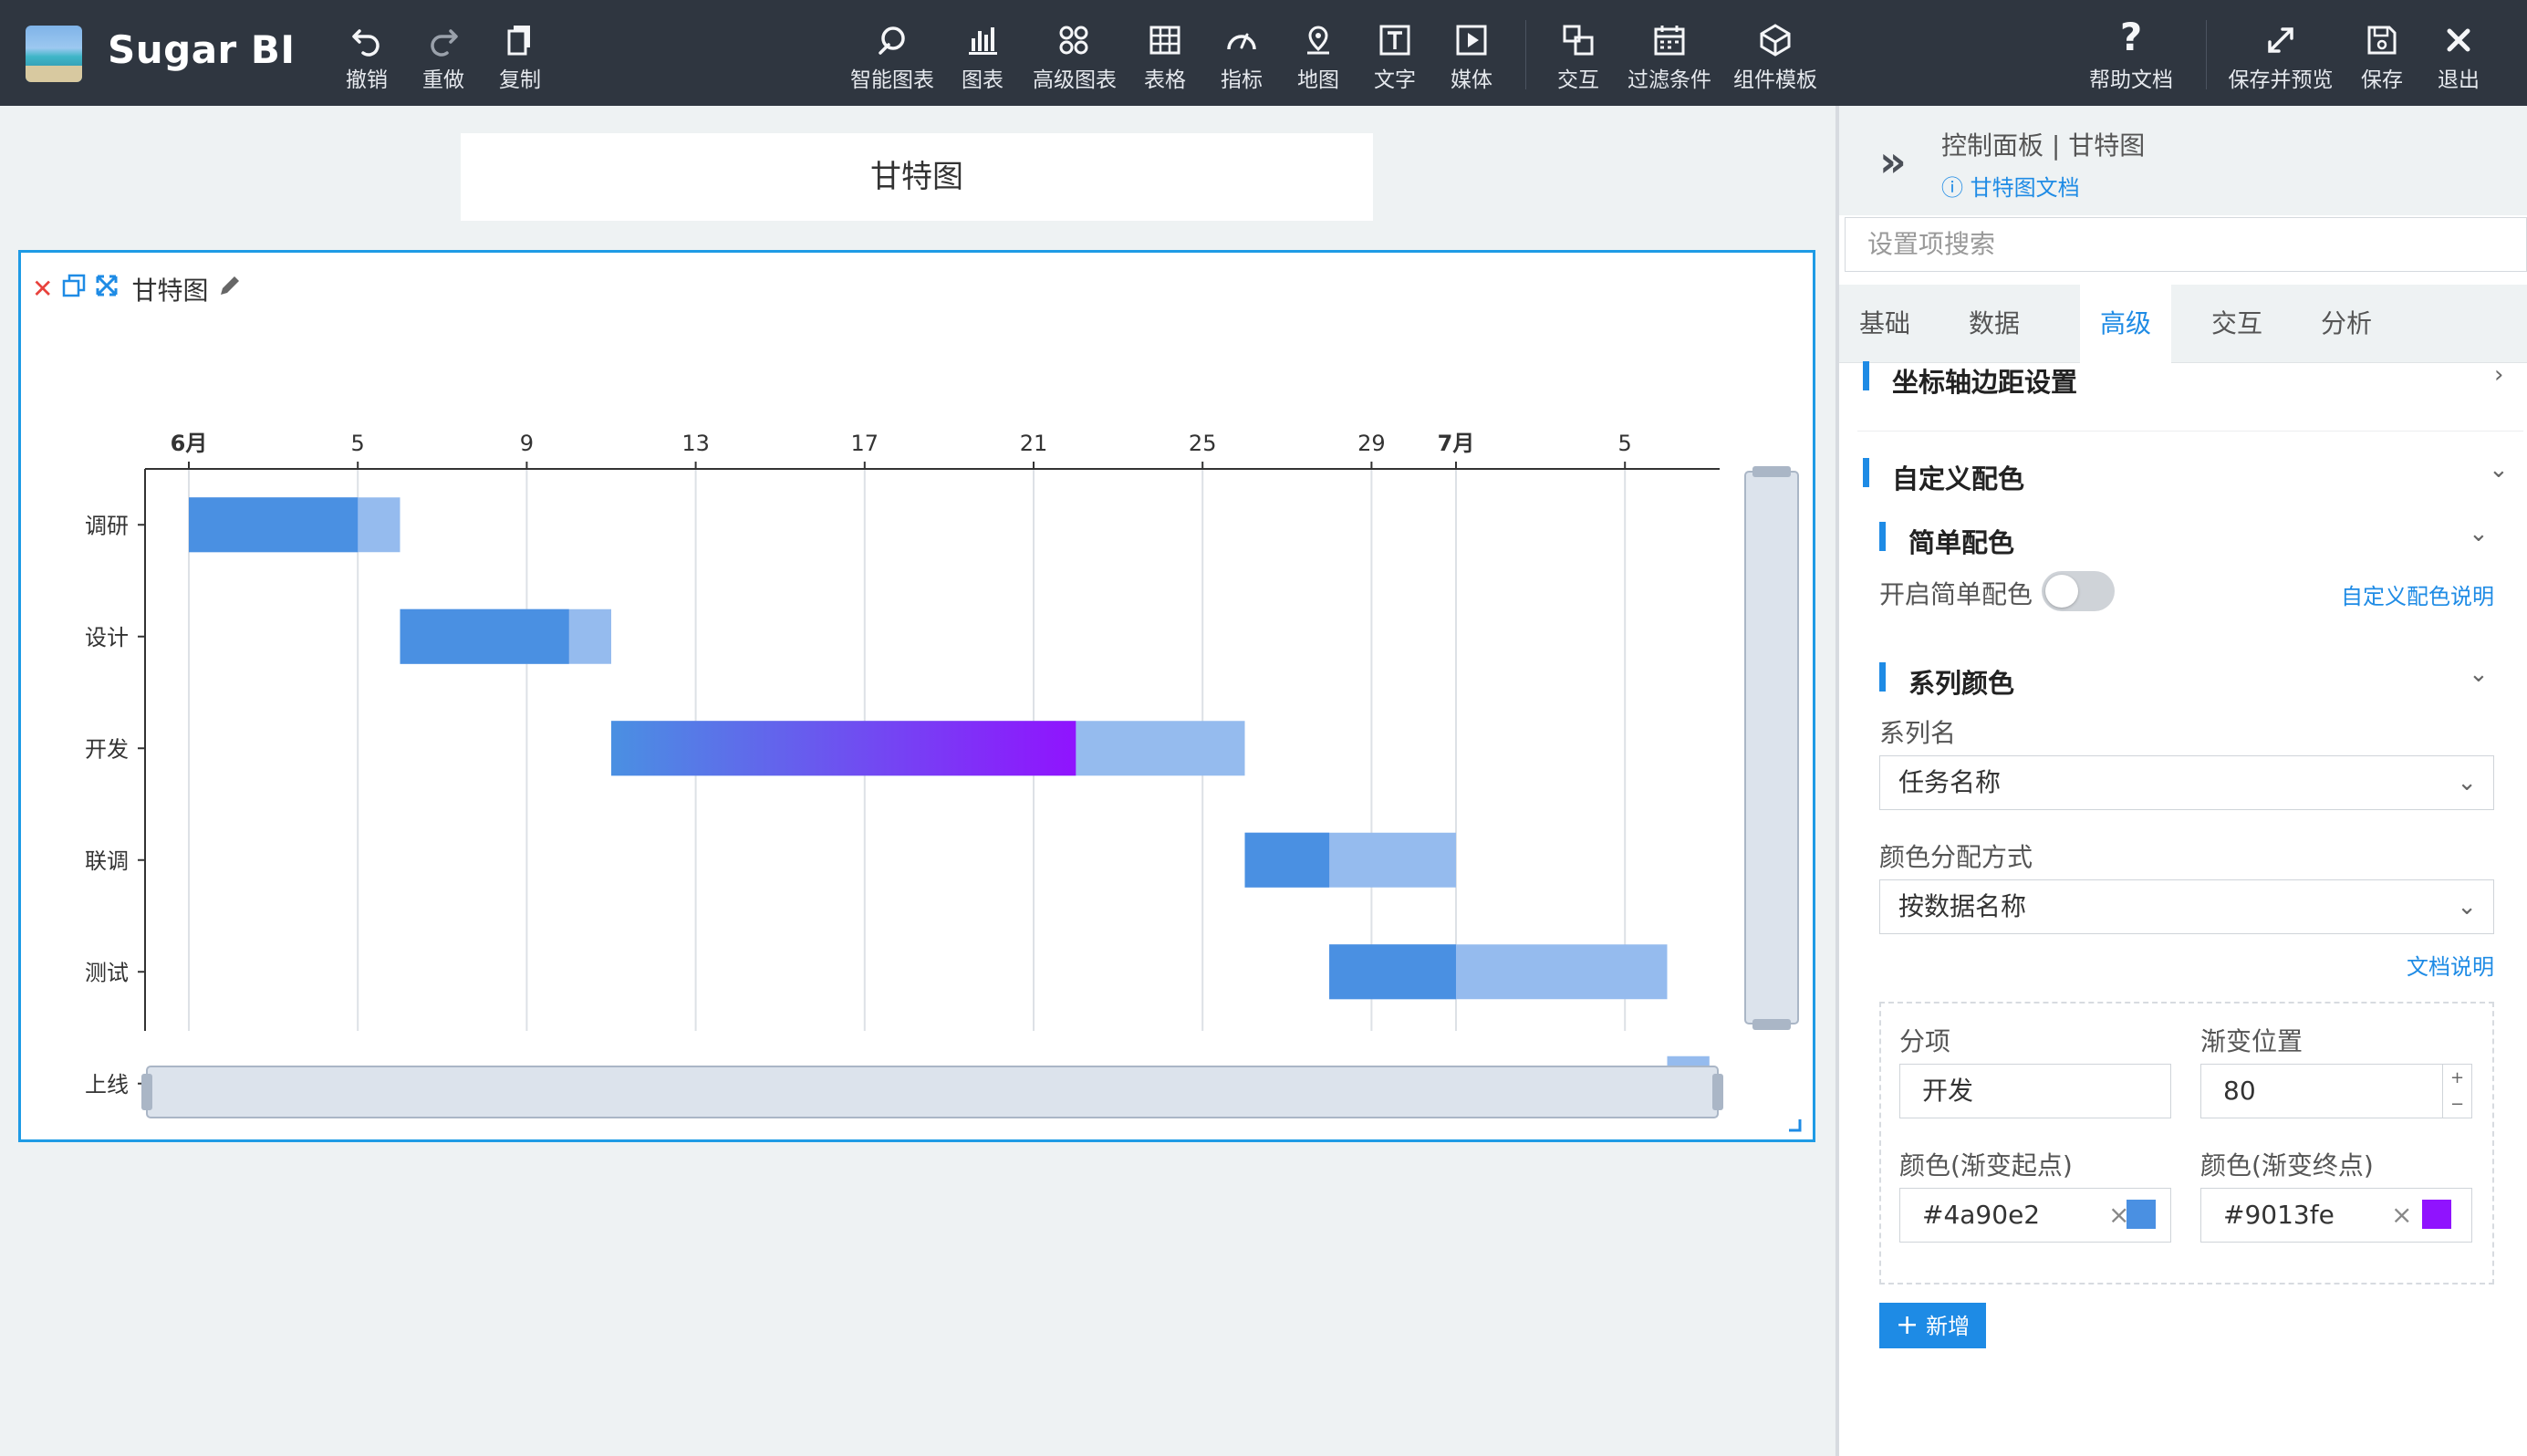 This screenshot has height=1456, width=2527. Describe the element at coordinates (2498, 375) in the screenshot. I see `chevron-right-icon: ›` at that location.